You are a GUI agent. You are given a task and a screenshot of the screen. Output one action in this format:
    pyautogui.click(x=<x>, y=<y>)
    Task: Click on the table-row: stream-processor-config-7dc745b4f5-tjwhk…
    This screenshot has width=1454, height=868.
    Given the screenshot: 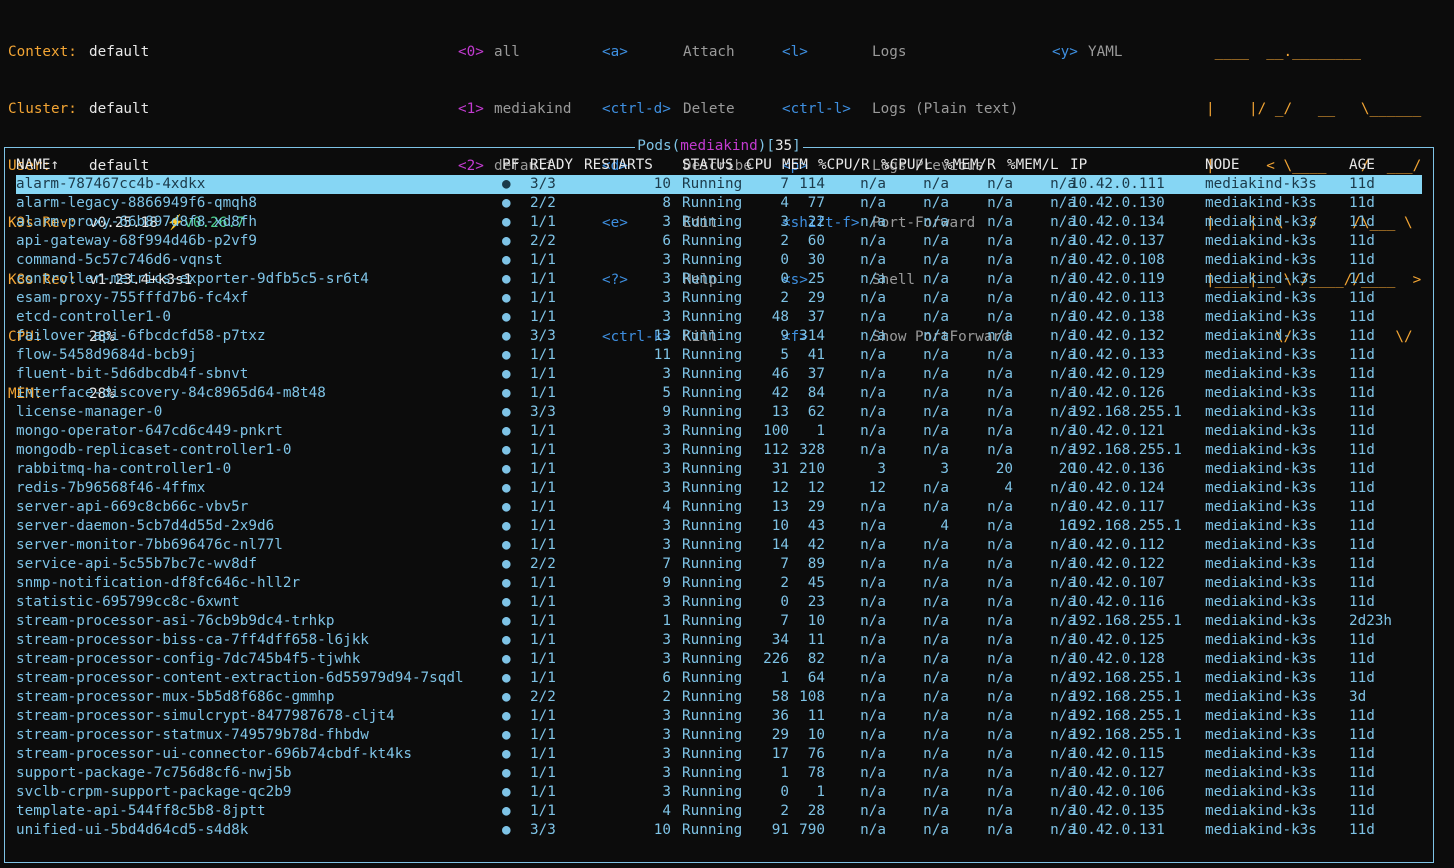 What is the action you would take?
    pyautogui.click(x=719, y=659)
    